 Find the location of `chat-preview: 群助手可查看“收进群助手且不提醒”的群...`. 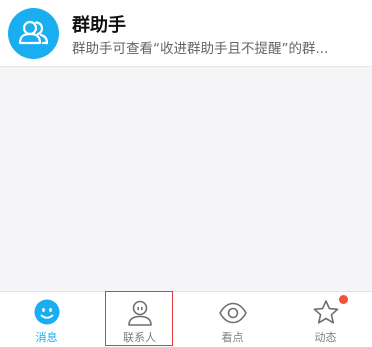

chat-preview: 群助手可查看“收进群助手且不提醒”的群... is located at coordinates (200, 49).